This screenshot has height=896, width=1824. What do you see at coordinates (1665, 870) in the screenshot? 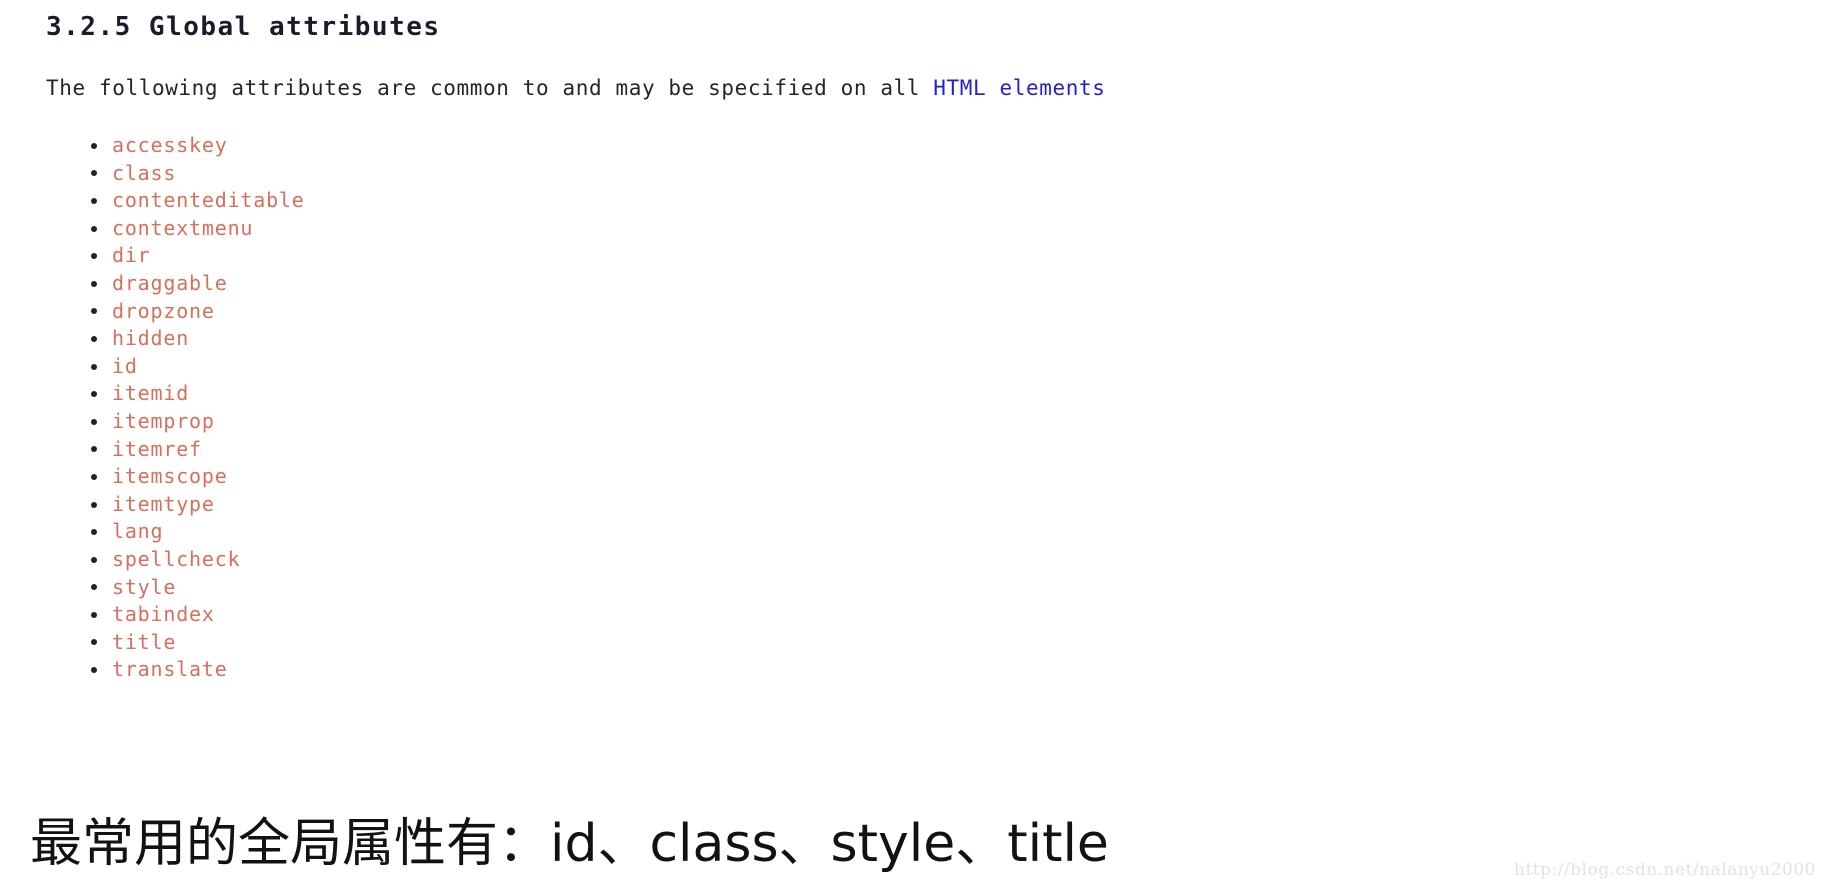
I see `watermark-url: http://blog.csdn.net/nalanyu2000` at bounding box center [1665, 870].